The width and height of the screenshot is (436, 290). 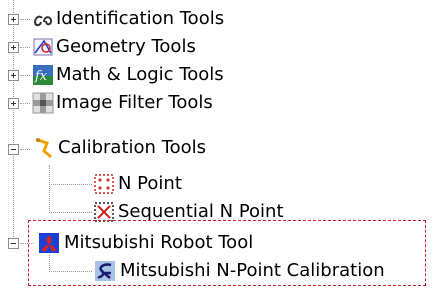 What do you see at coordinates (13, 243) in the screenshot?
I see `collapse-toggle-mitsubishi-robot` at bounding box center [13, 243].